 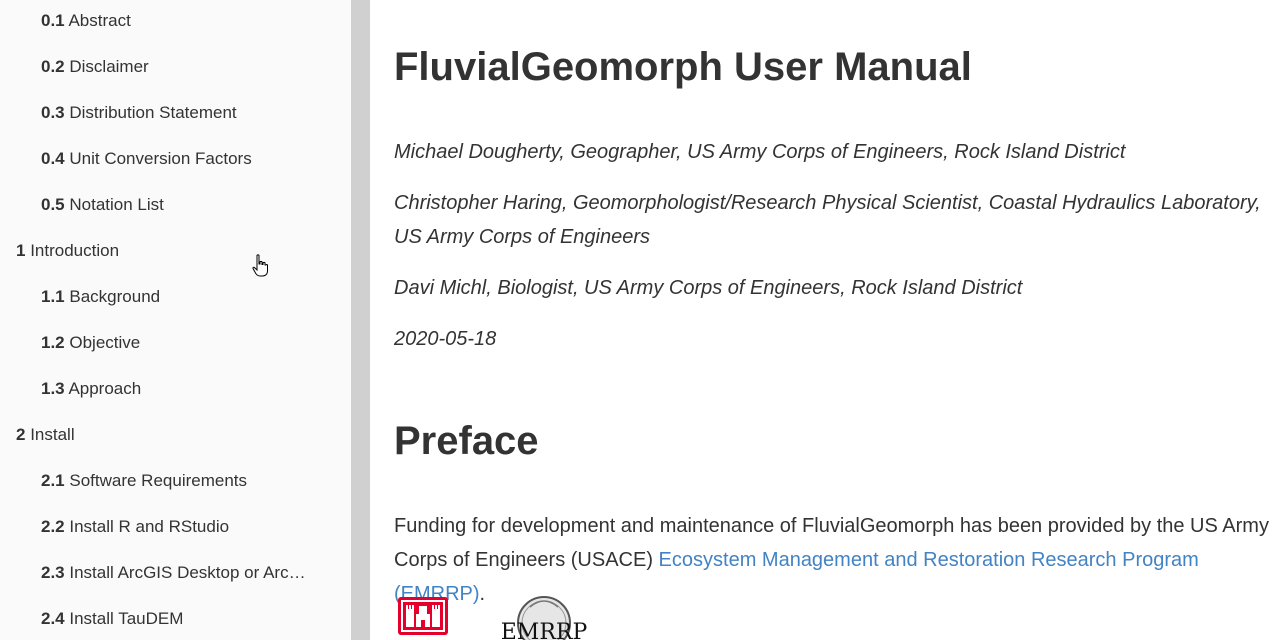 I want to click on toc-number: 2.2, so click(x=53, y=526).